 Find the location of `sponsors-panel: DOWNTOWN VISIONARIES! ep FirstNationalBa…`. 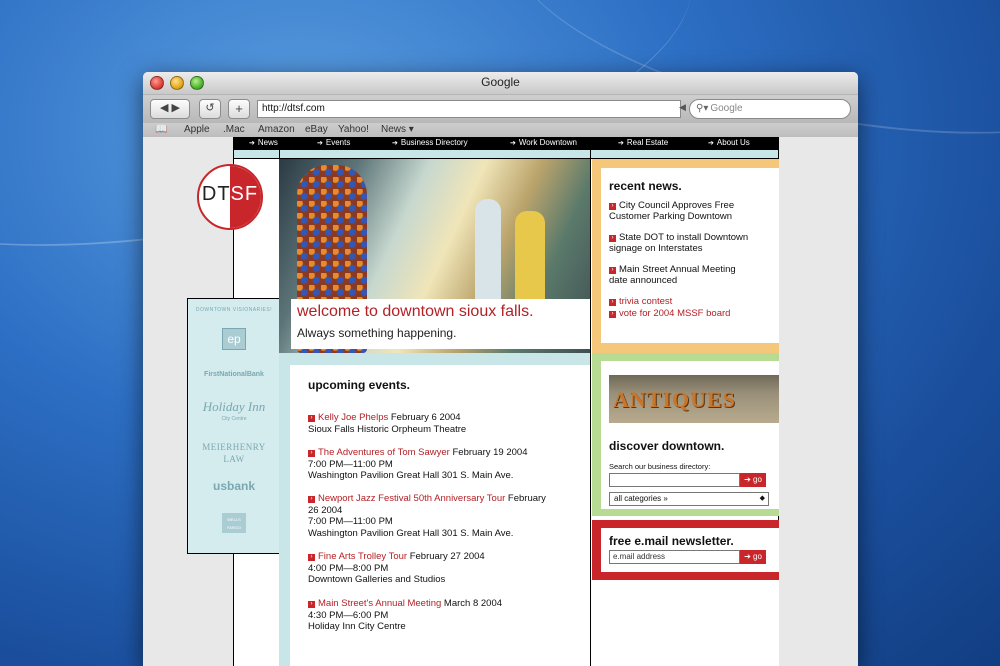

sponsors-panel: DOWNTOWN VISIONARIES! ep FirstNationalBa… is located at coordinates (234, 426).